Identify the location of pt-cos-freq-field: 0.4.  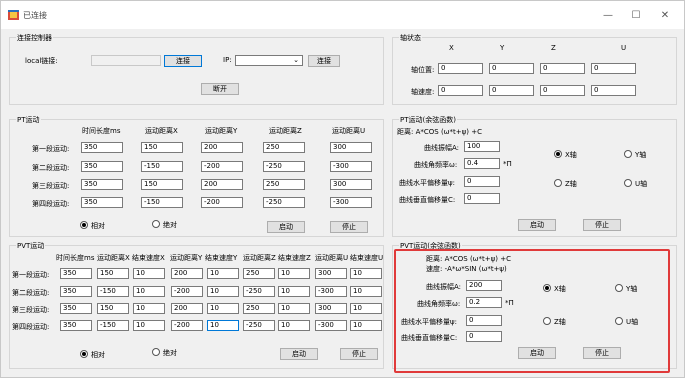
(482, 163).